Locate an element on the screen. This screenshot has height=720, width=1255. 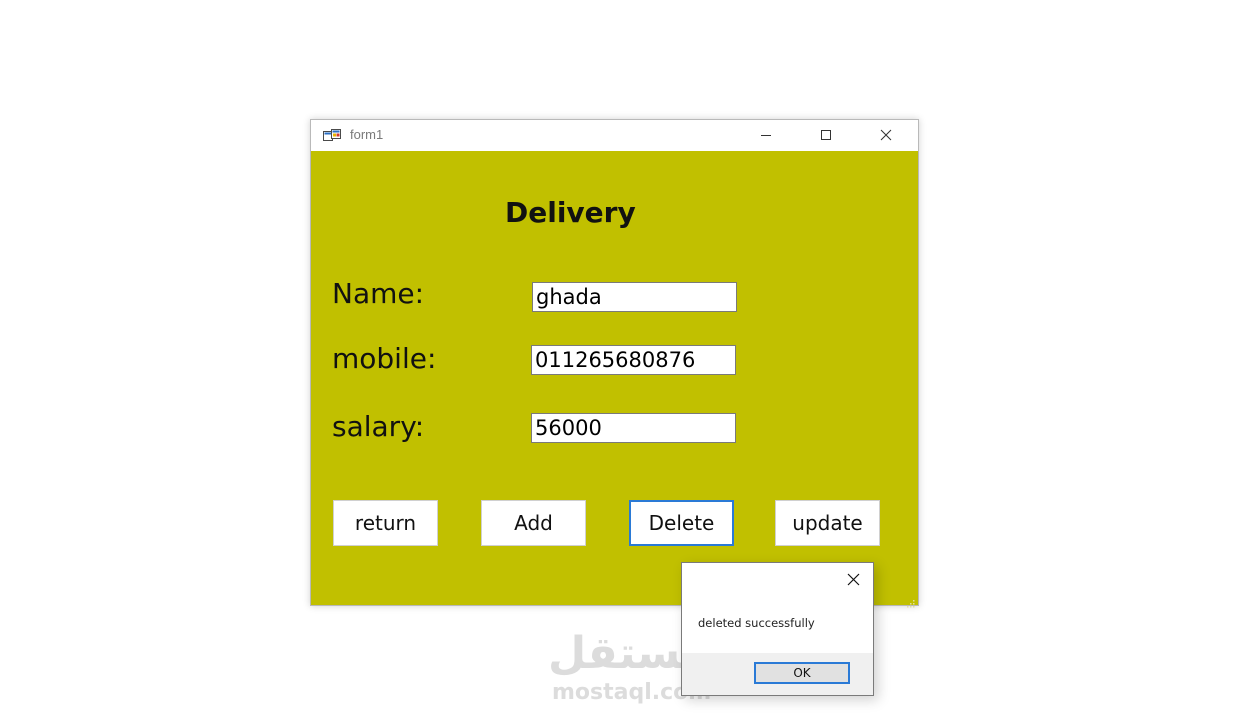
title-bar: form1 is located at coordinates (614, 135).